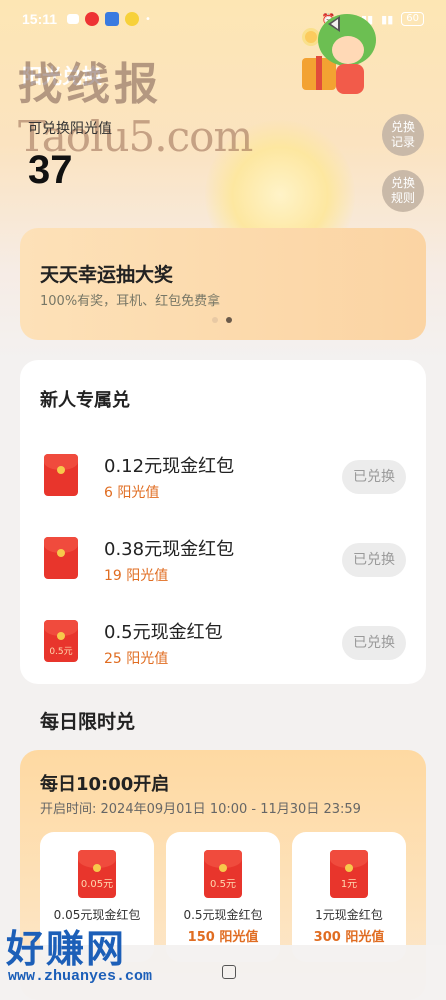 This screenshot has height=1000, width=446. I want to click on tile-name: 1元现金红包, so click(349, 915).